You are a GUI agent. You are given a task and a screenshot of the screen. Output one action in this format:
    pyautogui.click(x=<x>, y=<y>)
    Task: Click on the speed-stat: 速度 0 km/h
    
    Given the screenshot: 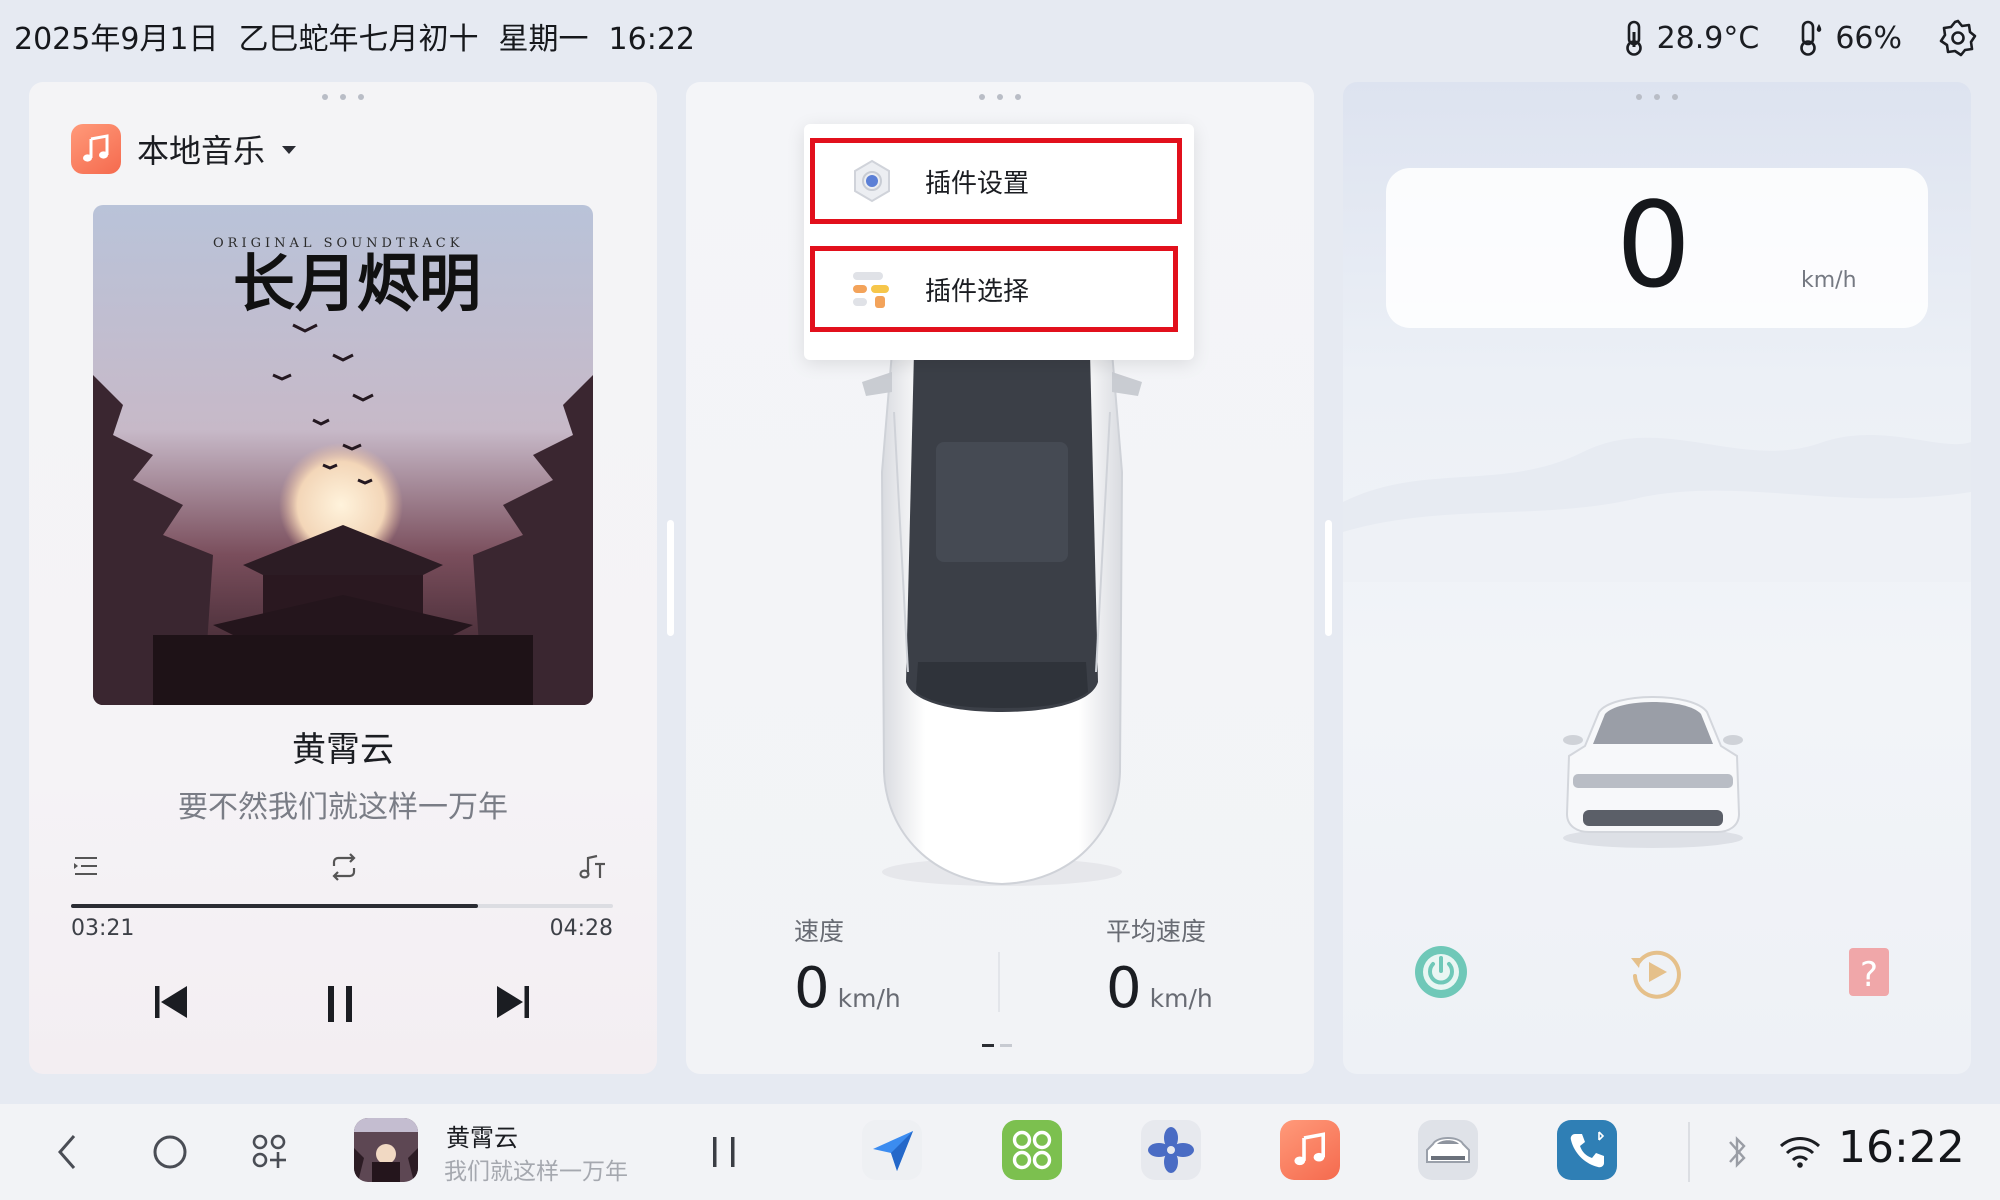 What is the action you would take?
    pyautogui.click(x=847, y=966)
    